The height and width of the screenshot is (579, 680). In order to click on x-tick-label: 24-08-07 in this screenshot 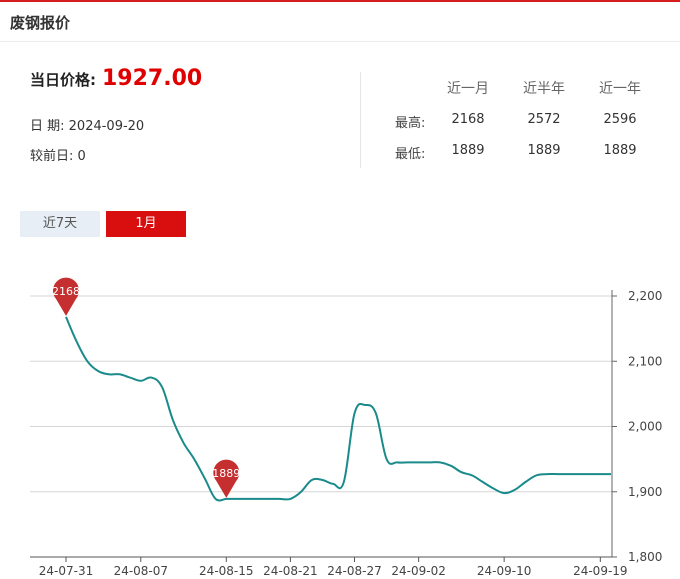, I will do `click(141, 571)`.